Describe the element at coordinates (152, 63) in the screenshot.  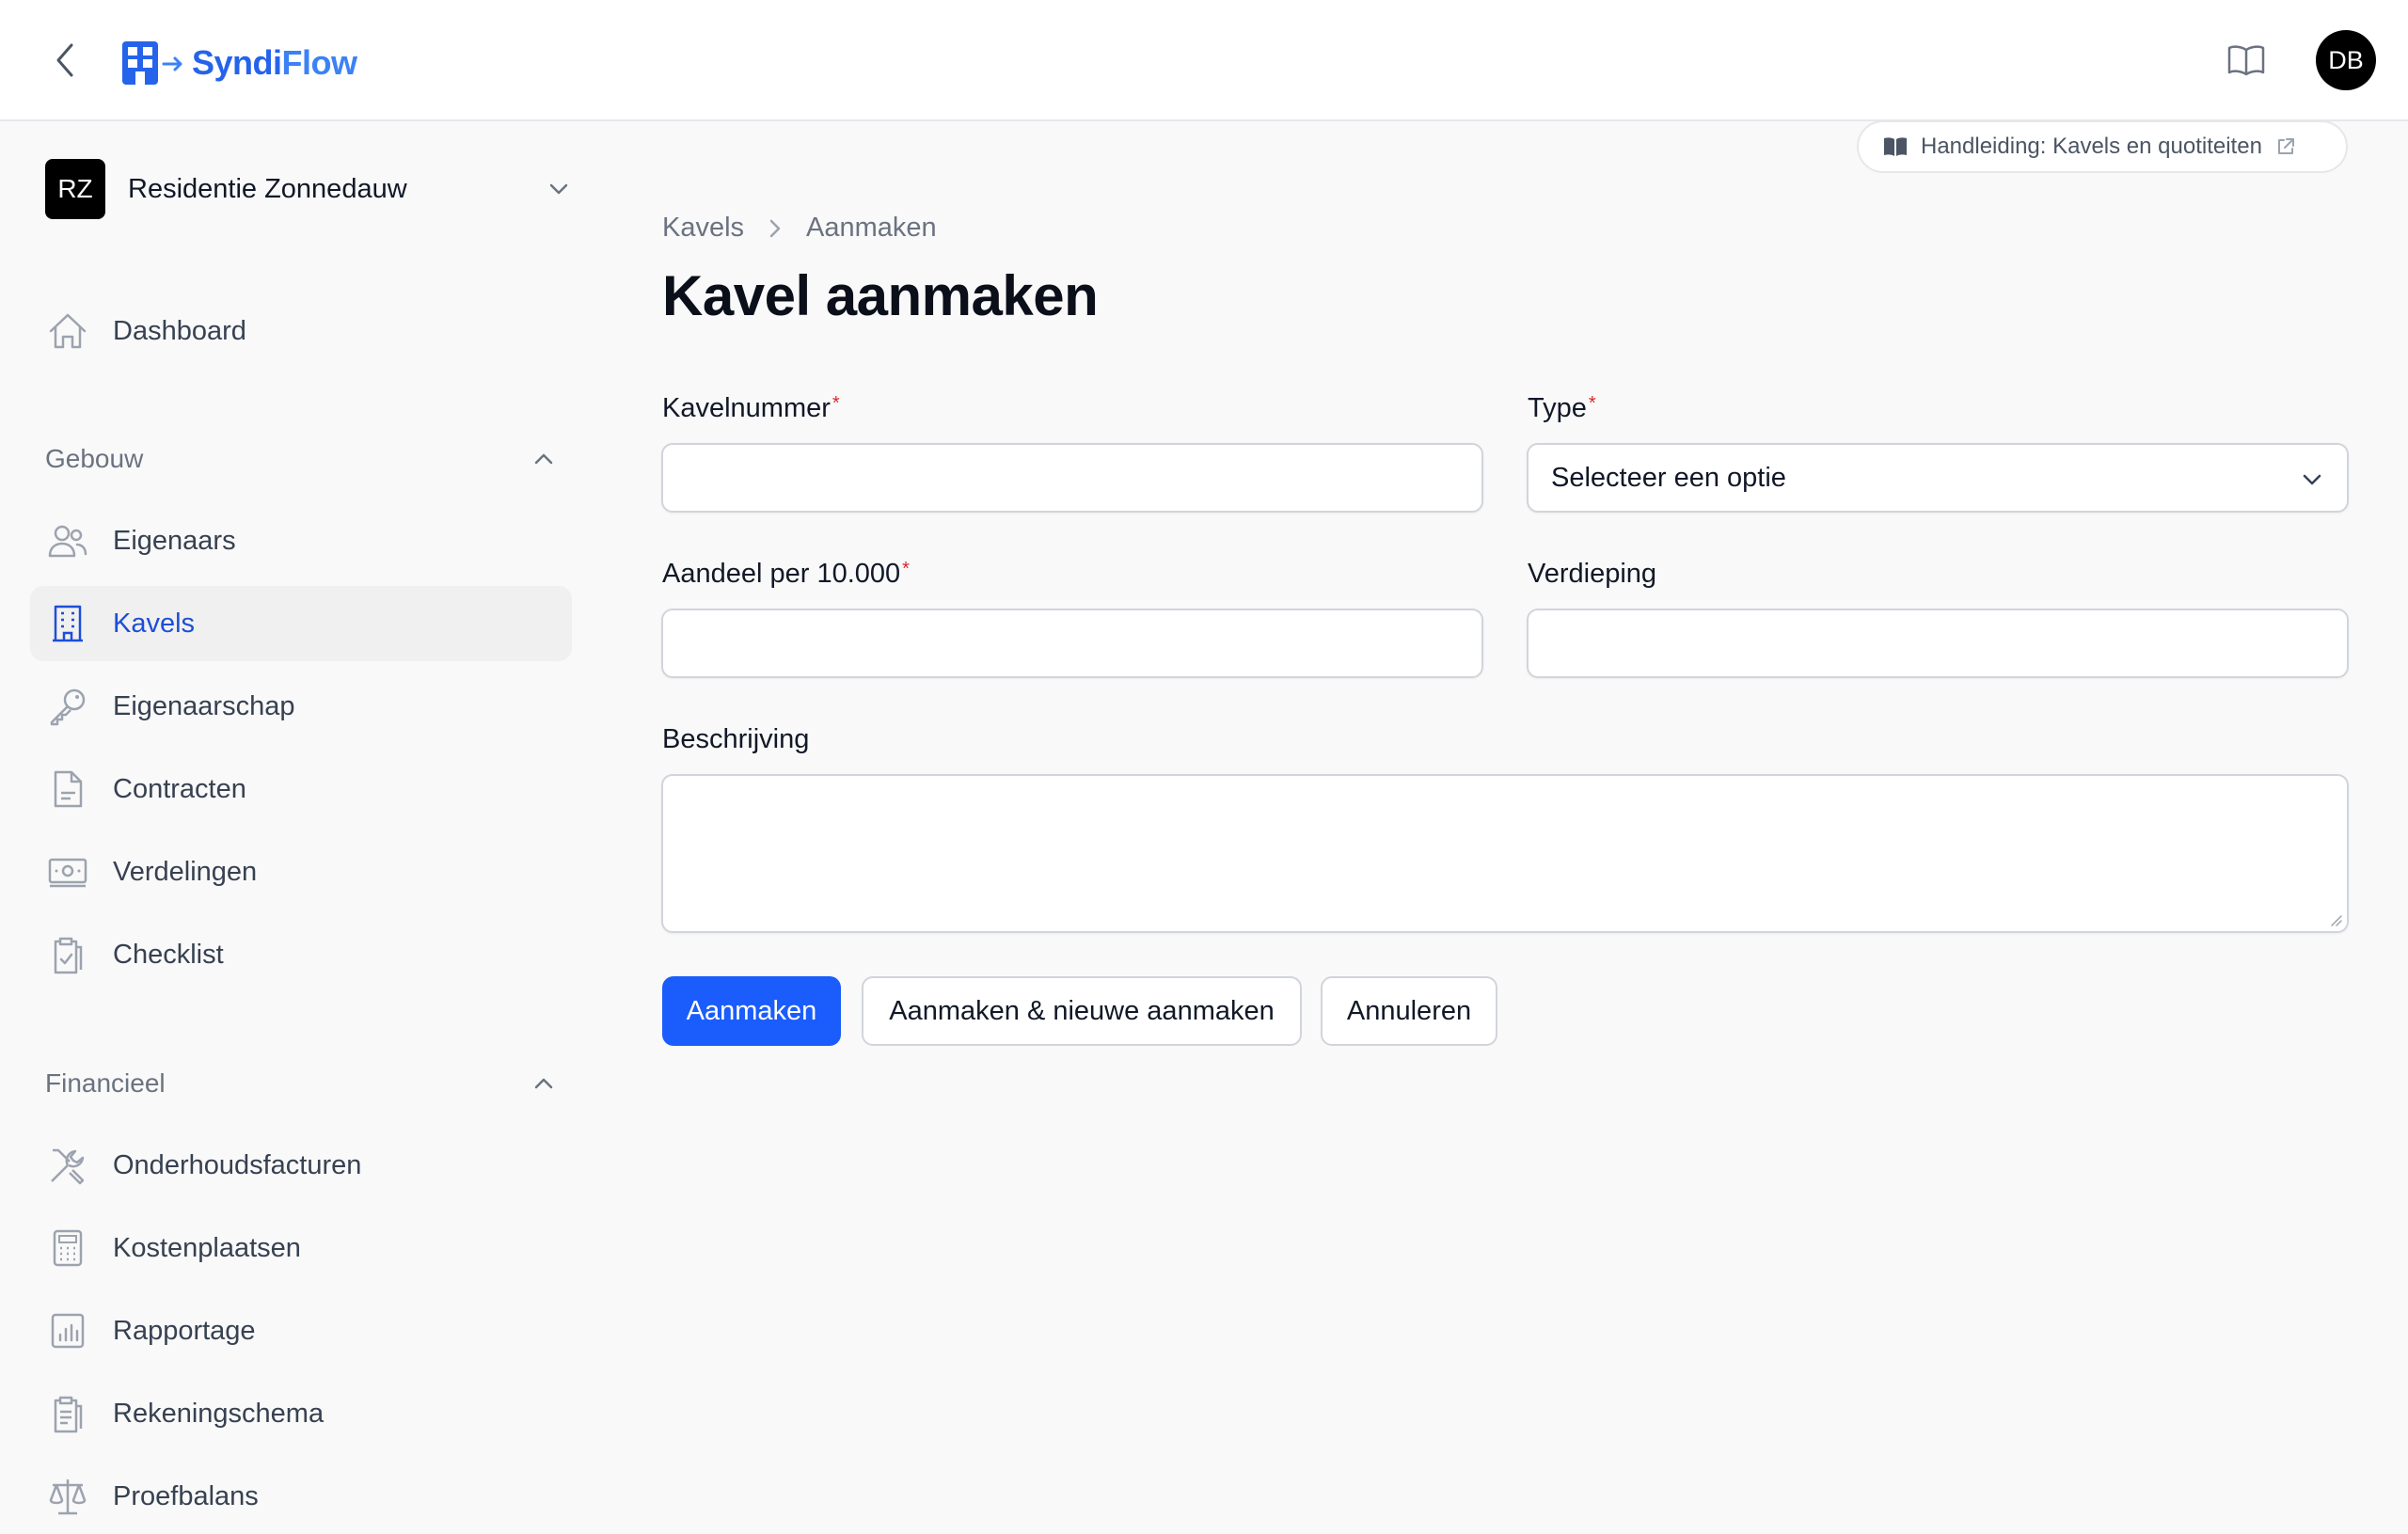
I see `logo-building-icon` at that location.